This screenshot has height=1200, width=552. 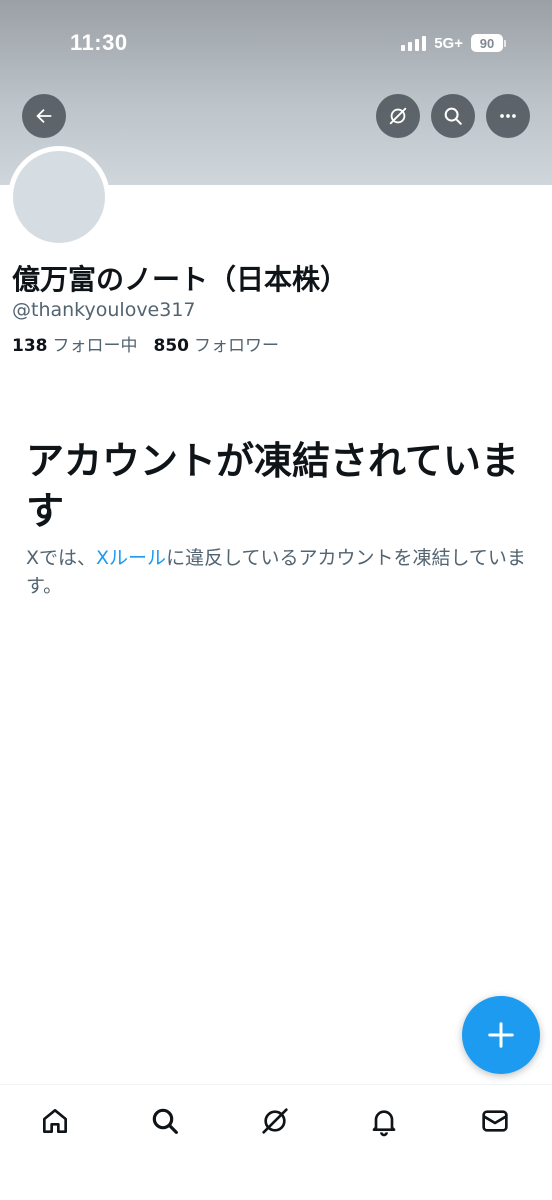 What do you see at coordinates (276, 1142) in the screenshot?
I see `bottom-navigation` at bounding box center [276, 1142].